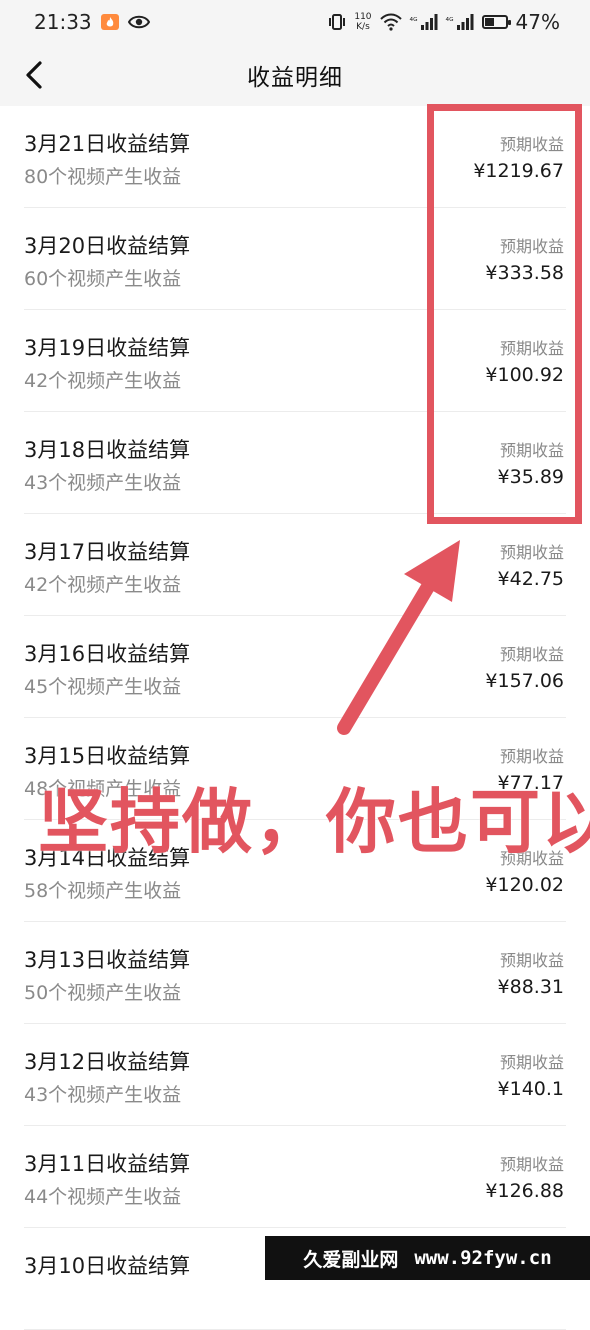  I want to click on motivational-overlay-text: 坚持做，你也可以, so click(314, 822).